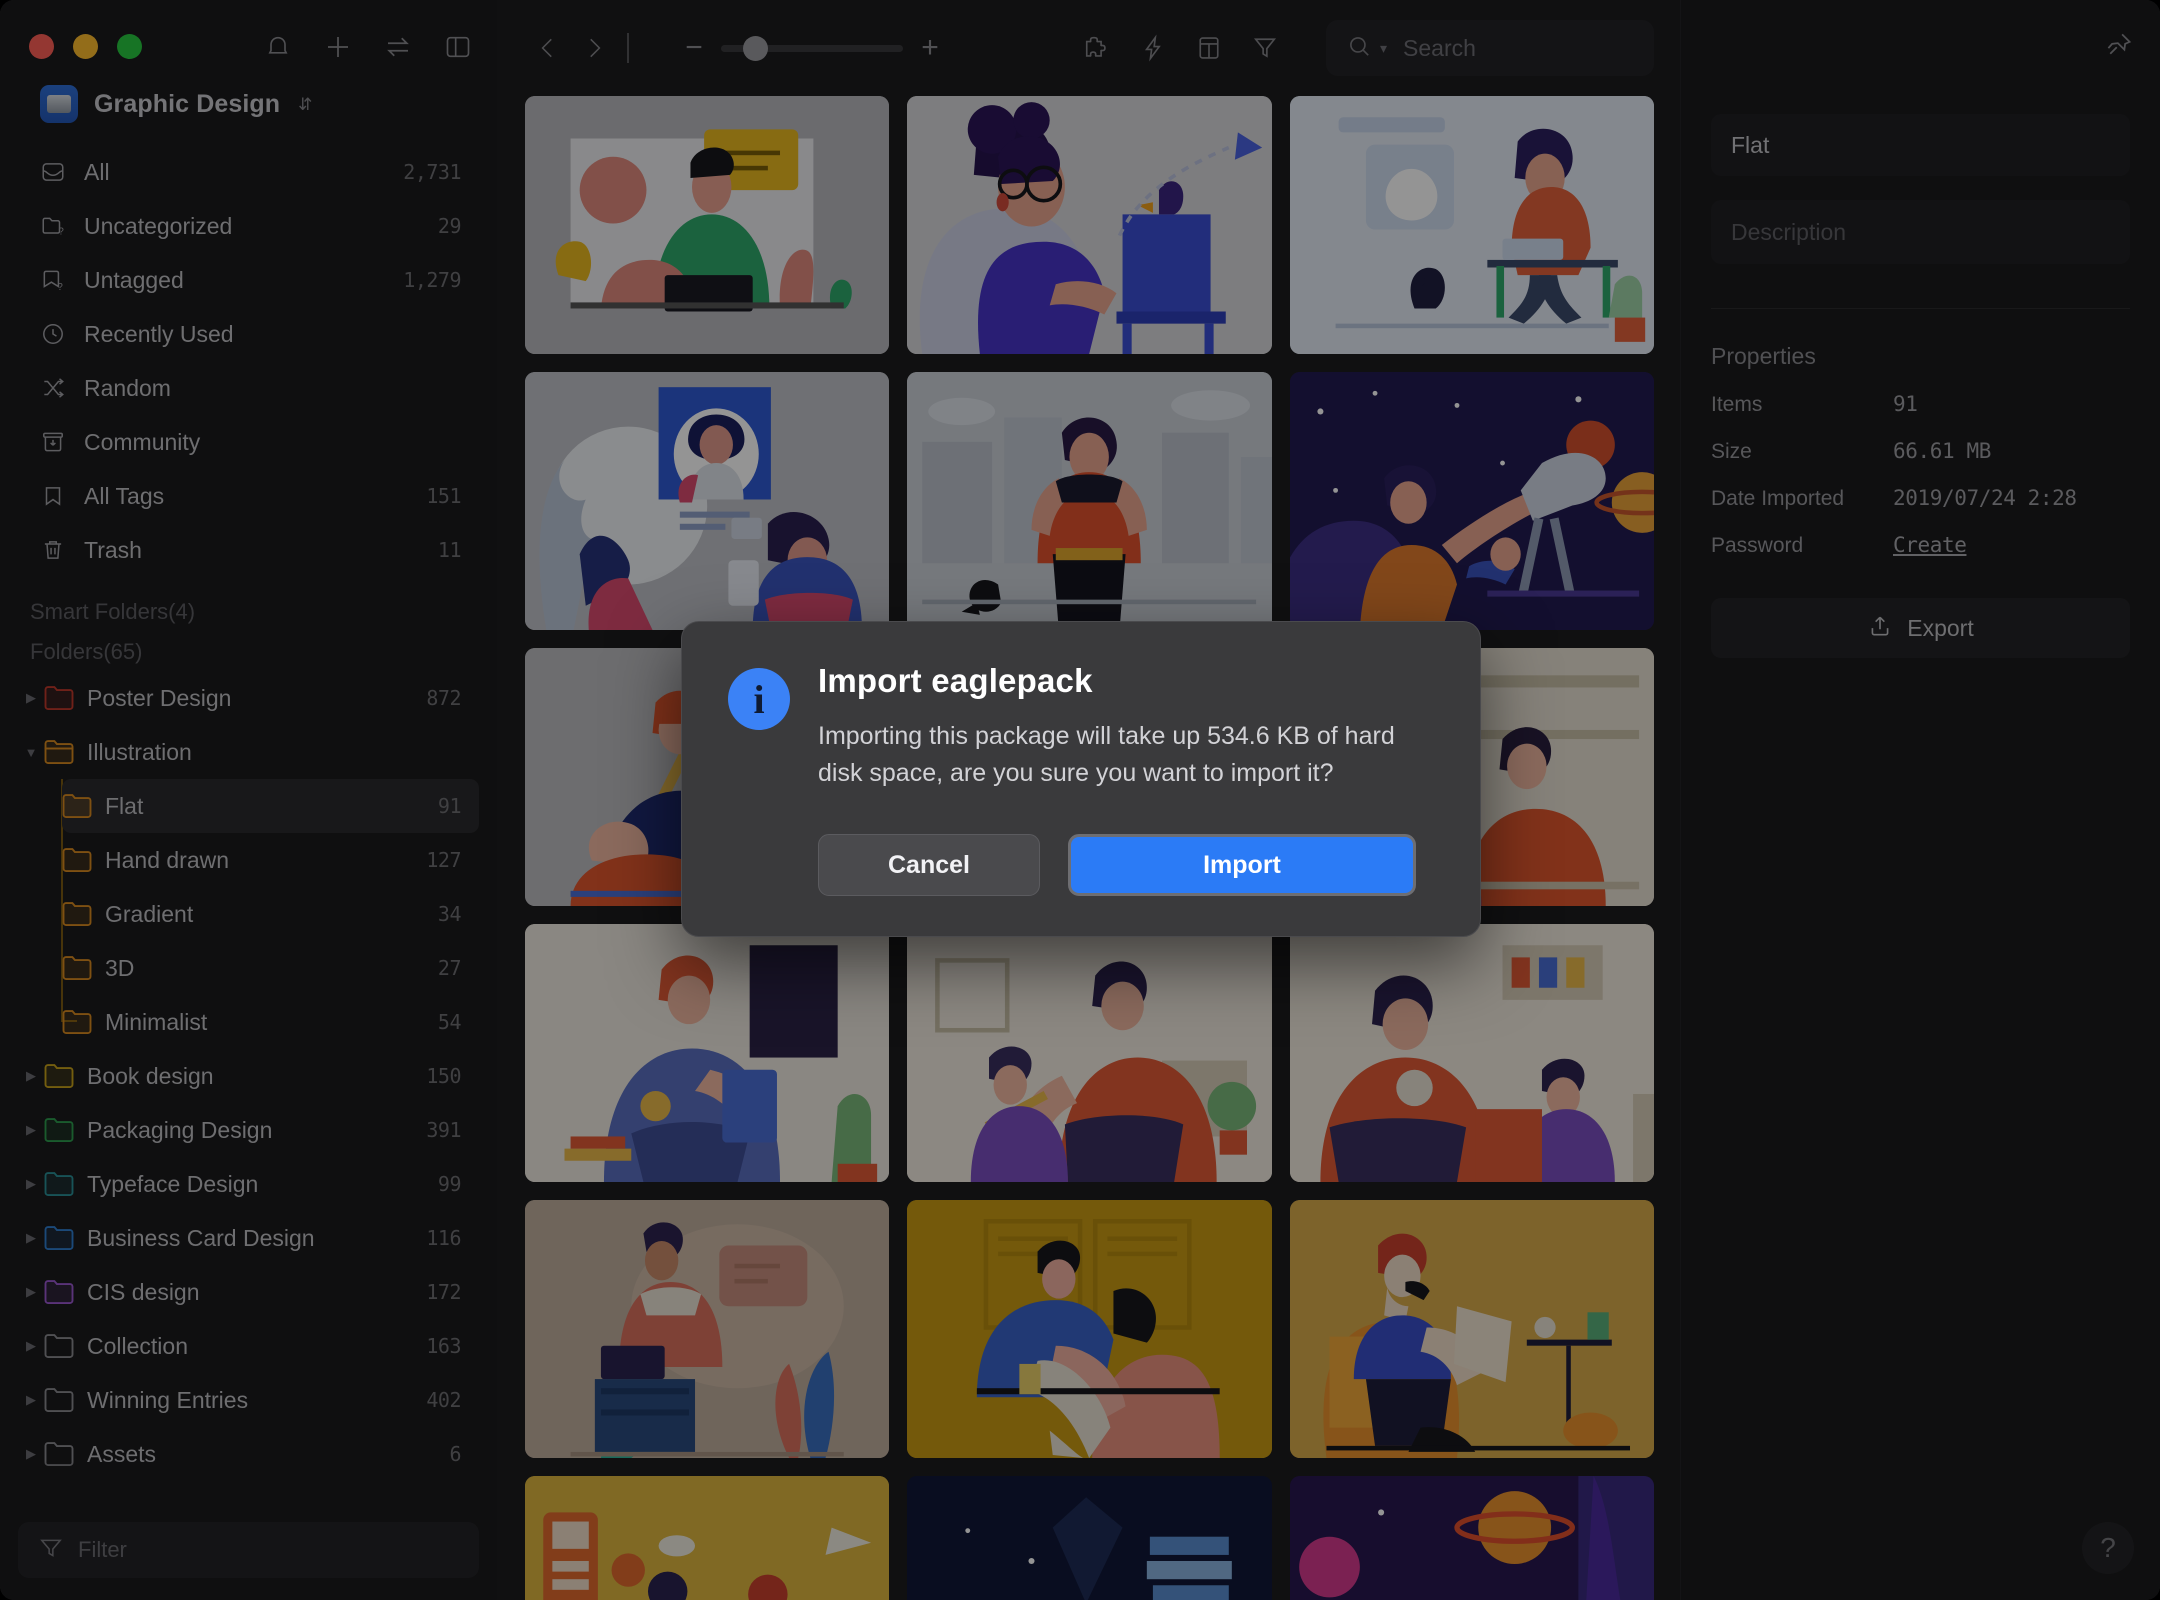 Image resolution: width=2160 pixels, height=1600 pixels. I want to click on import-button: Import, so click(1242, 865).